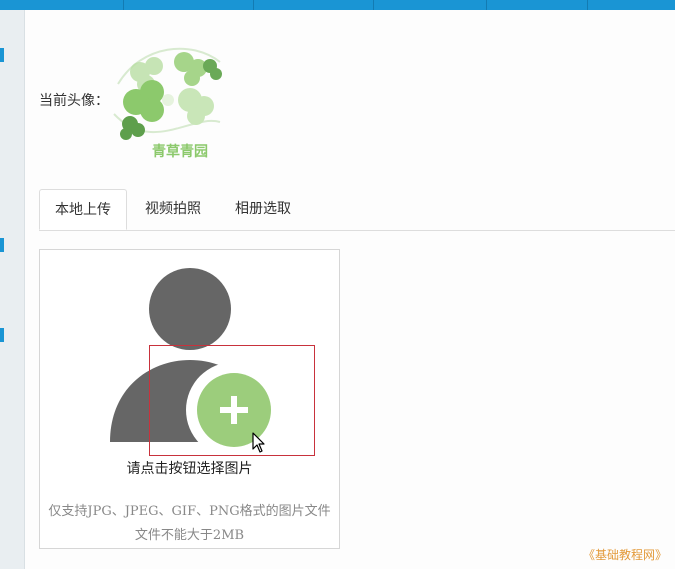 The height and width of the screenshot is (569, 675). What do you see at coordinates (258, 442) in the screenshot?
I see `mouse-cursor-icon` at bounding box center [258, 442].